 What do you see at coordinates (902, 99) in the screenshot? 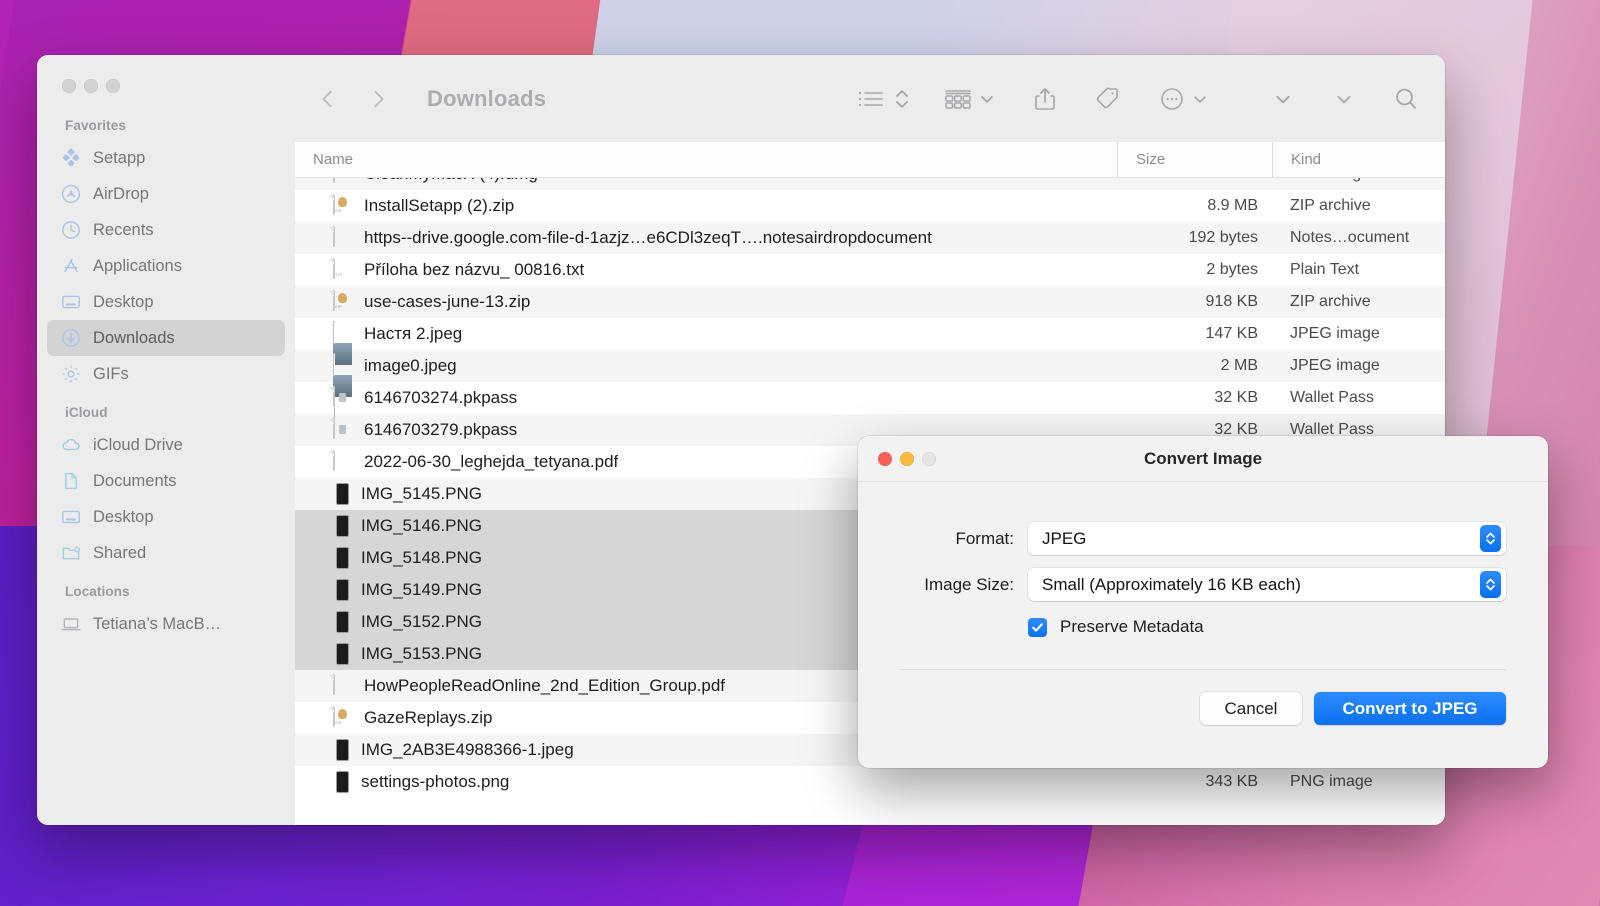
I see `sort-updown-icon` at bounding box center [902, 99].